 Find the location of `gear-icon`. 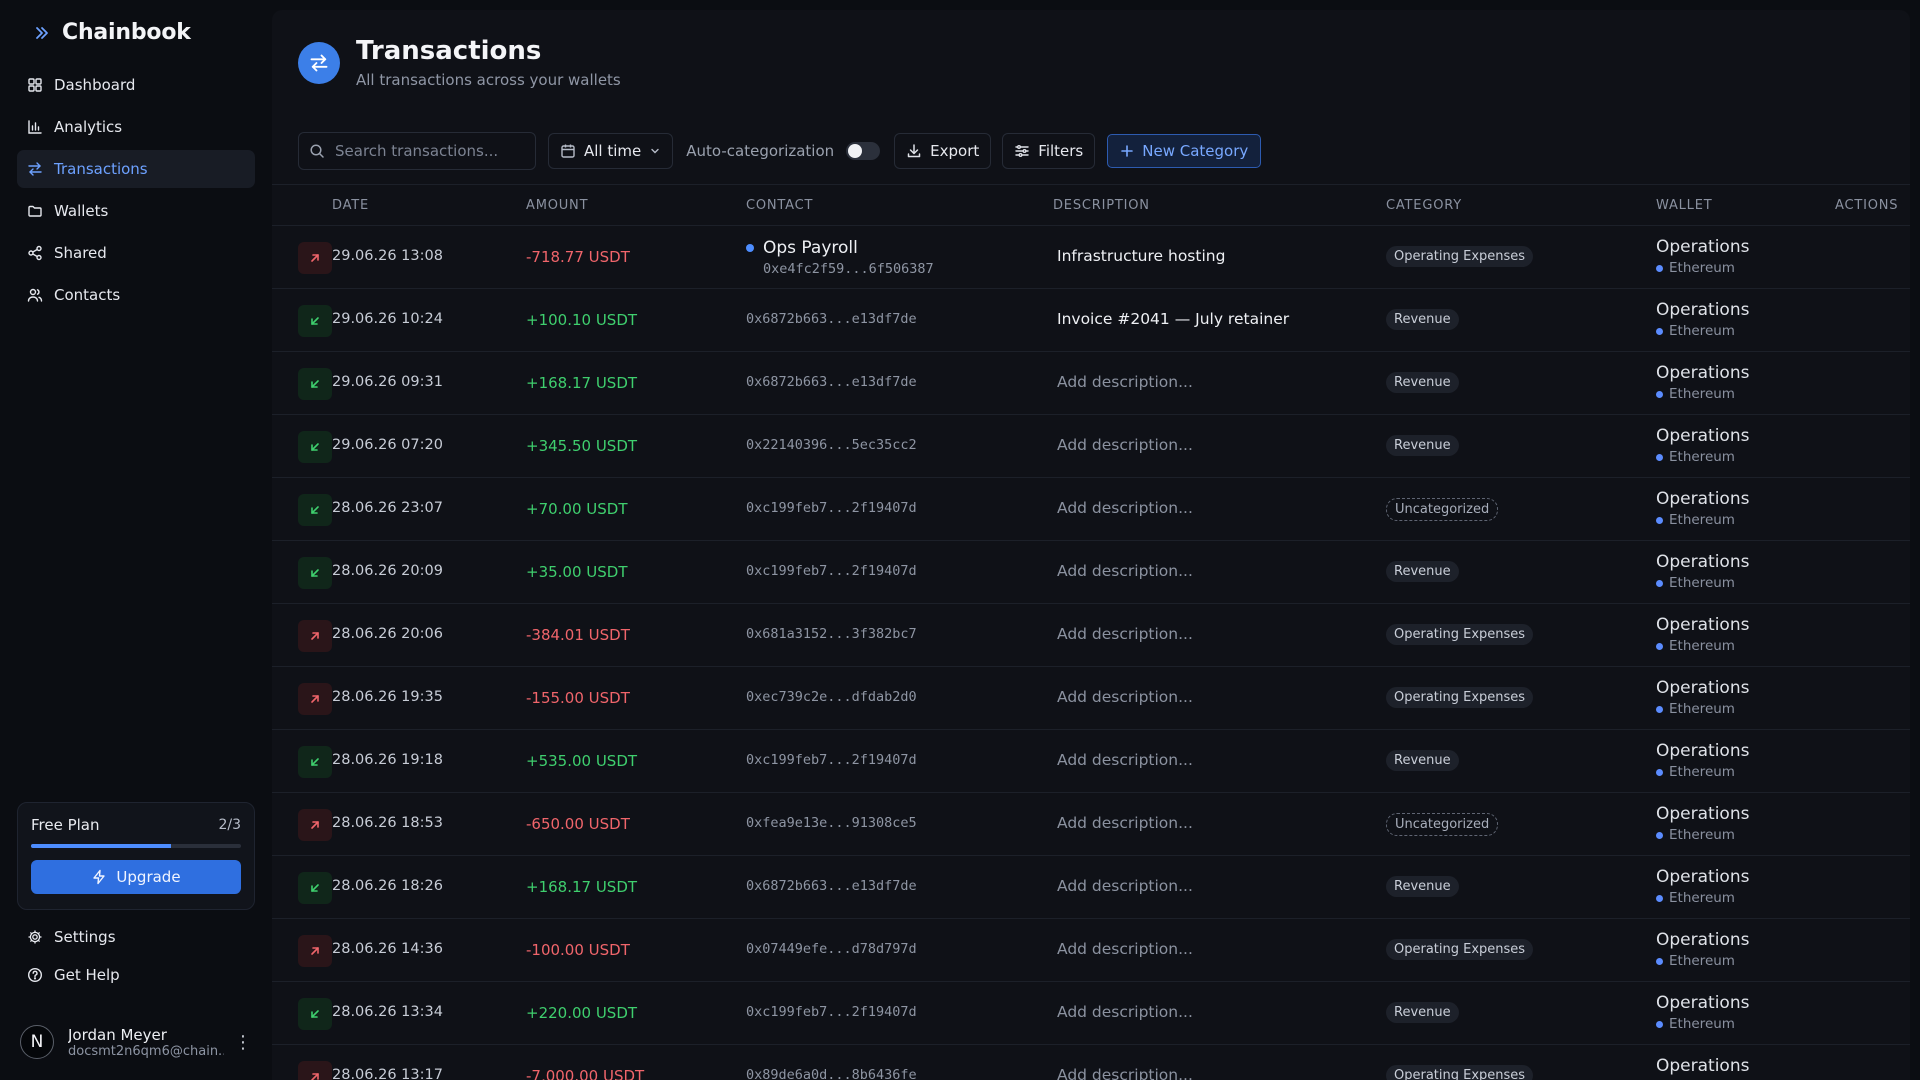

gear-icon is located at coordinates (35, 937).